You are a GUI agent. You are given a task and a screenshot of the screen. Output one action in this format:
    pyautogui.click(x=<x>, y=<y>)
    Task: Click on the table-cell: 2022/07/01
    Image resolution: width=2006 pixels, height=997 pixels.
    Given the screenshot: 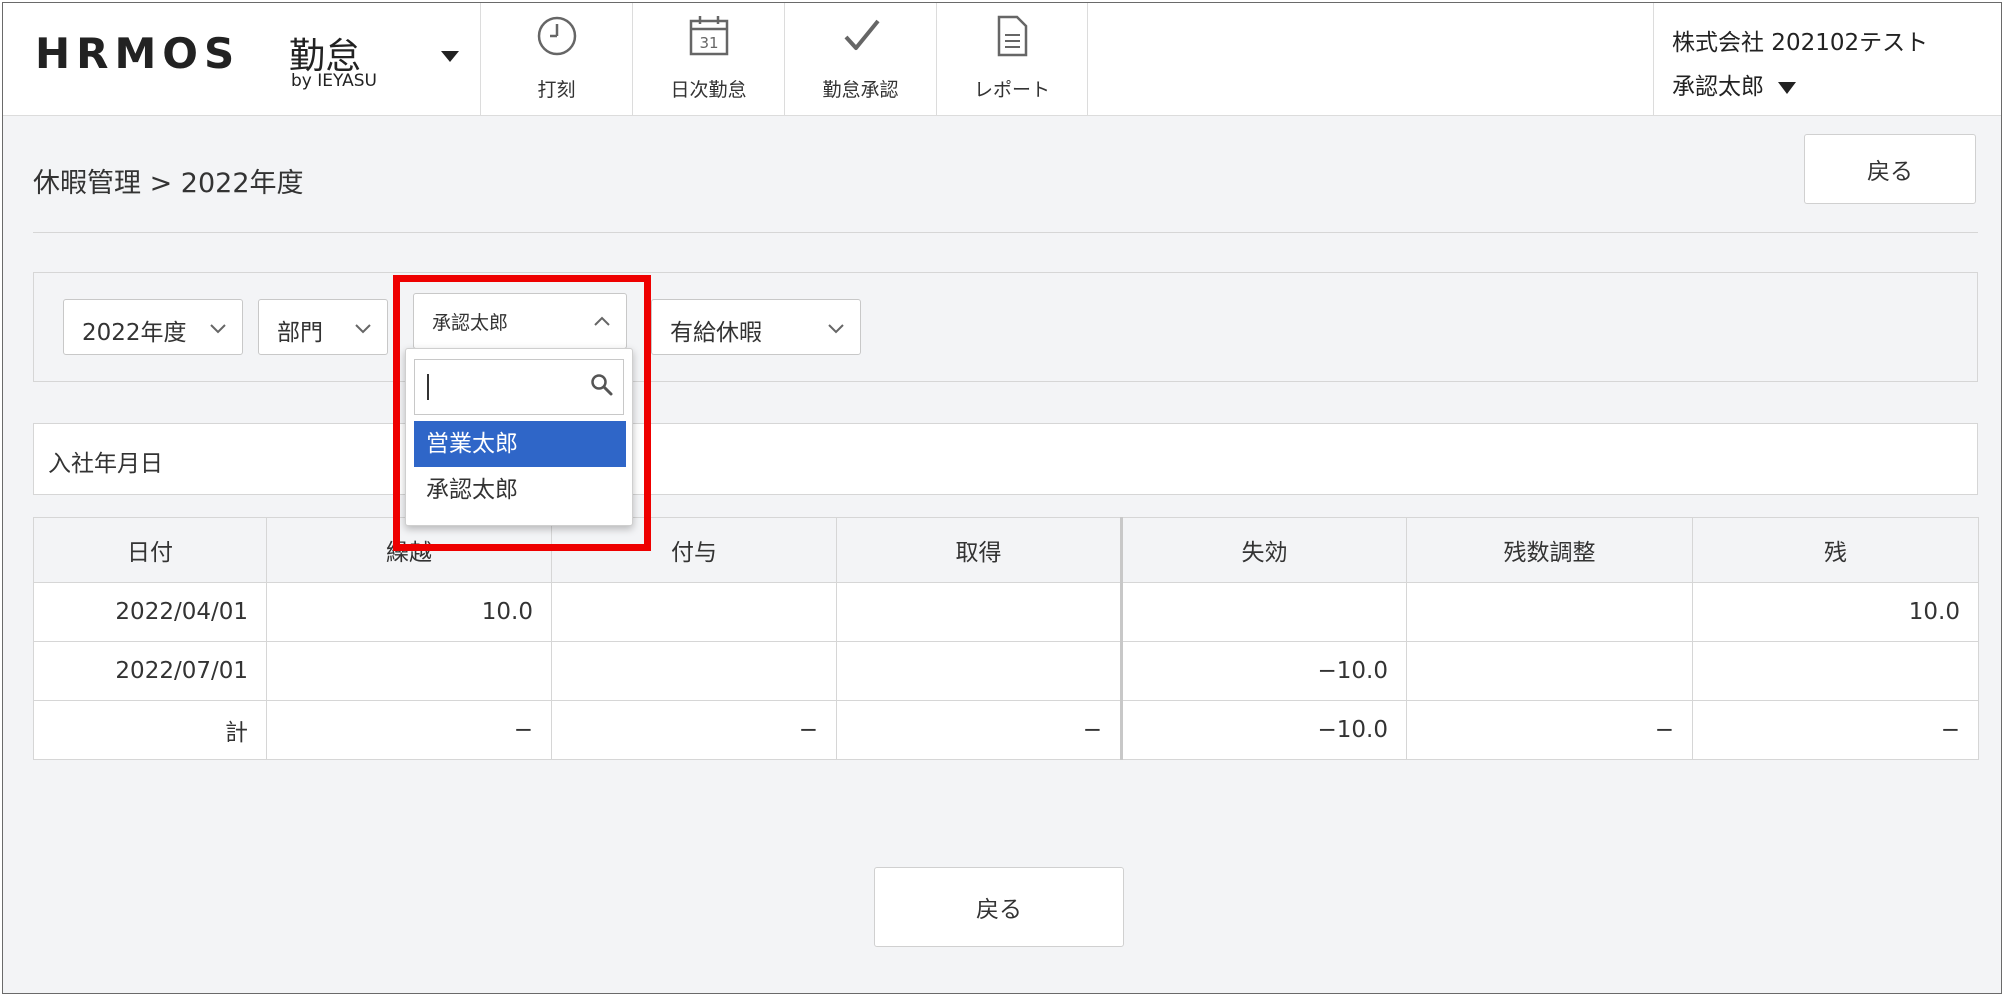 What is the action you would take?
    pyautogui.click(x=150, y=671)
    